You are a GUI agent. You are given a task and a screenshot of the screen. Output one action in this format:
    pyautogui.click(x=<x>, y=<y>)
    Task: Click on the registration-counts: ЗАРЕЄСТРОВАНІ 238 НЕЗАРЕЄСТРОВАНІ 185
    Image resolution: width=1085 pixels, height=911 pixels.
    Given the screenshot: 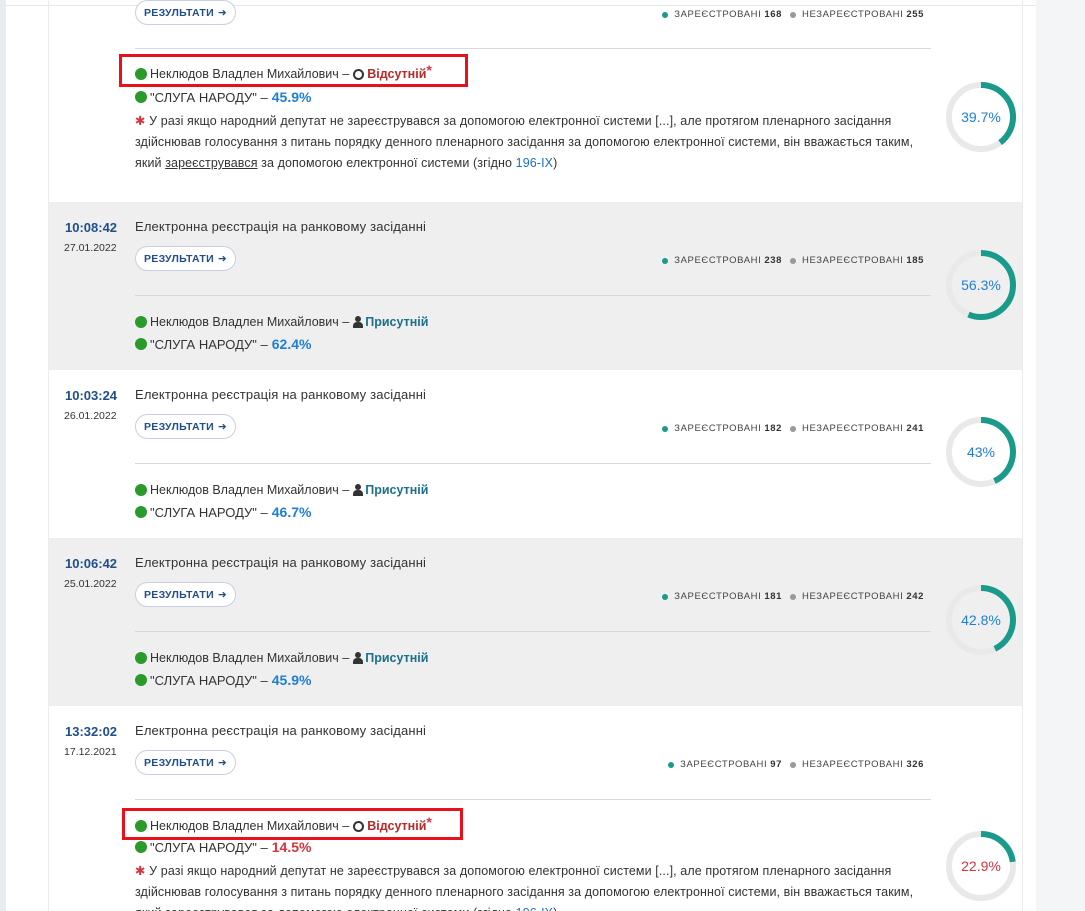 What is the action you would take?
    pyautogui.click(x=793, y=260)
    